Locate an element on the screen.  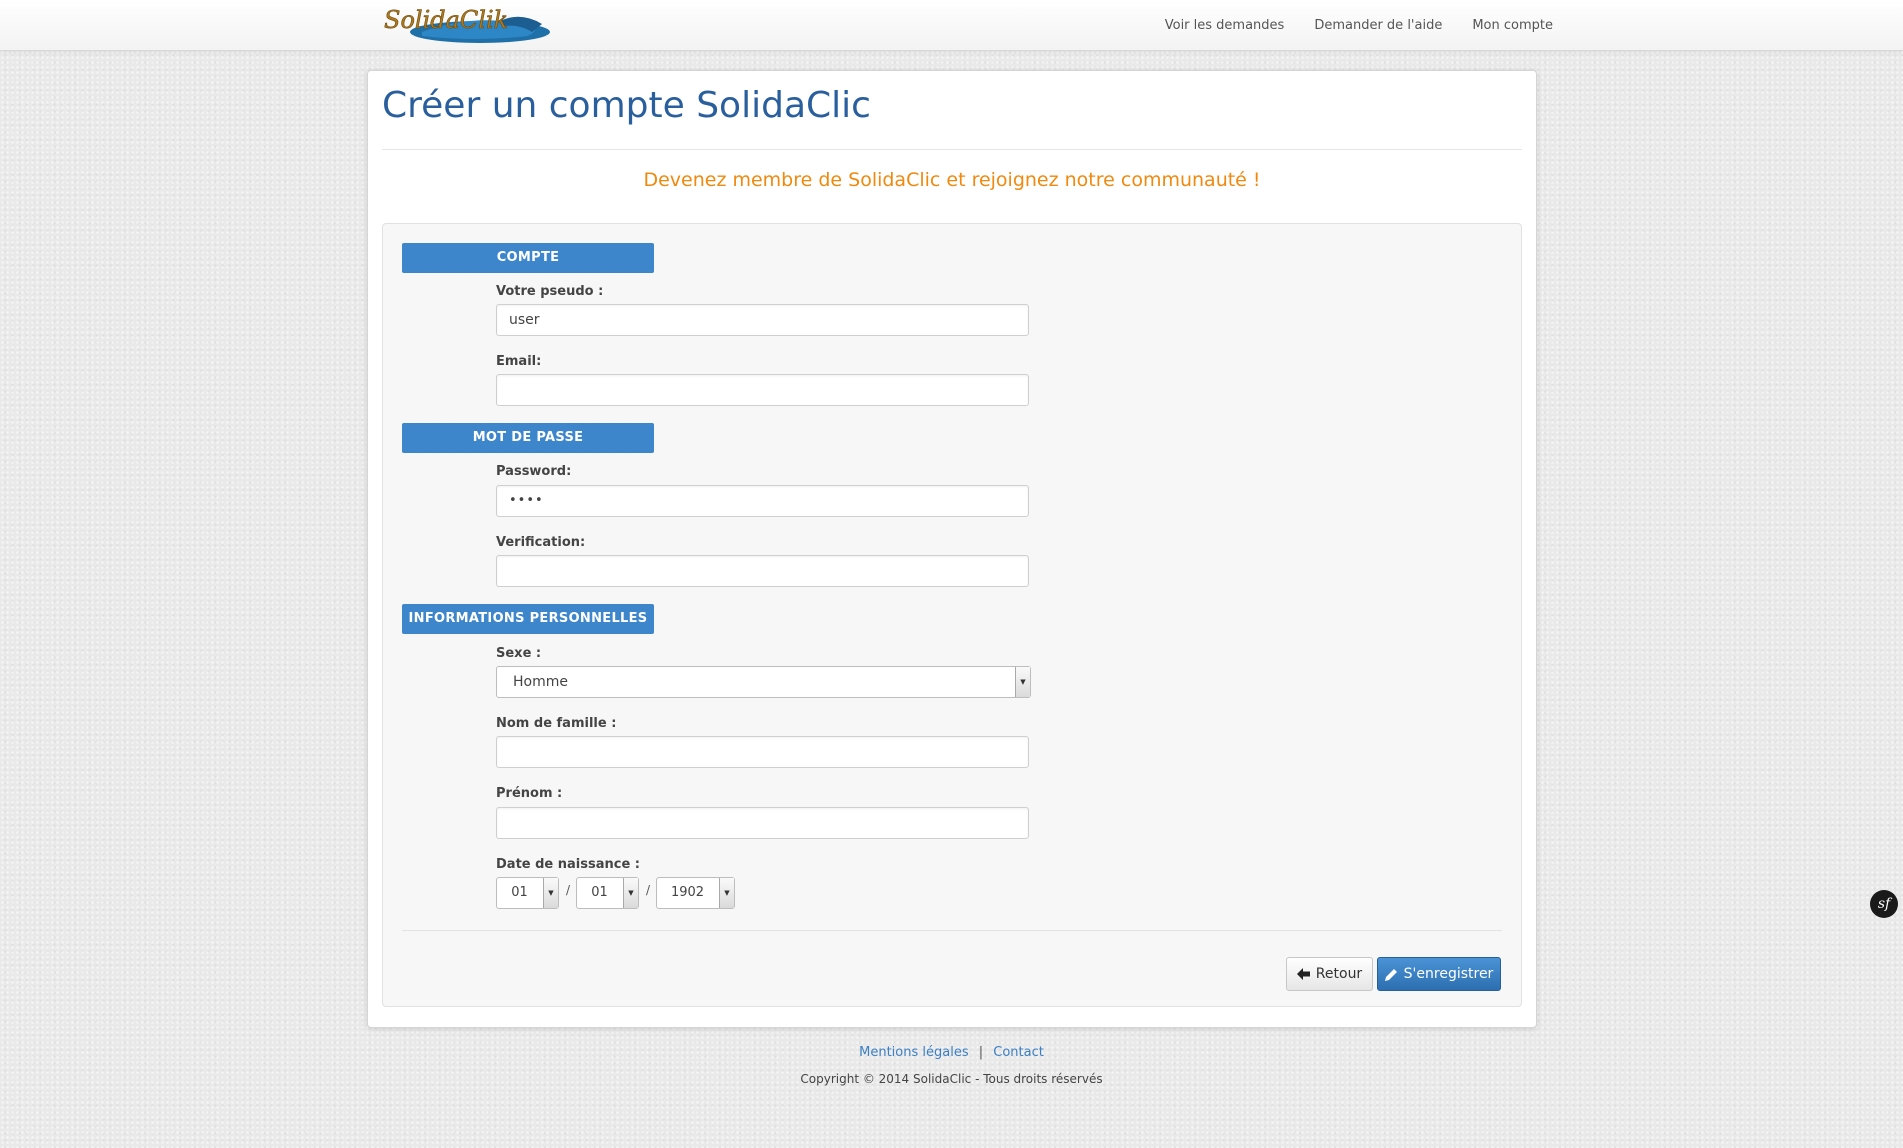
nom-input is located at coordinates (762, 752).